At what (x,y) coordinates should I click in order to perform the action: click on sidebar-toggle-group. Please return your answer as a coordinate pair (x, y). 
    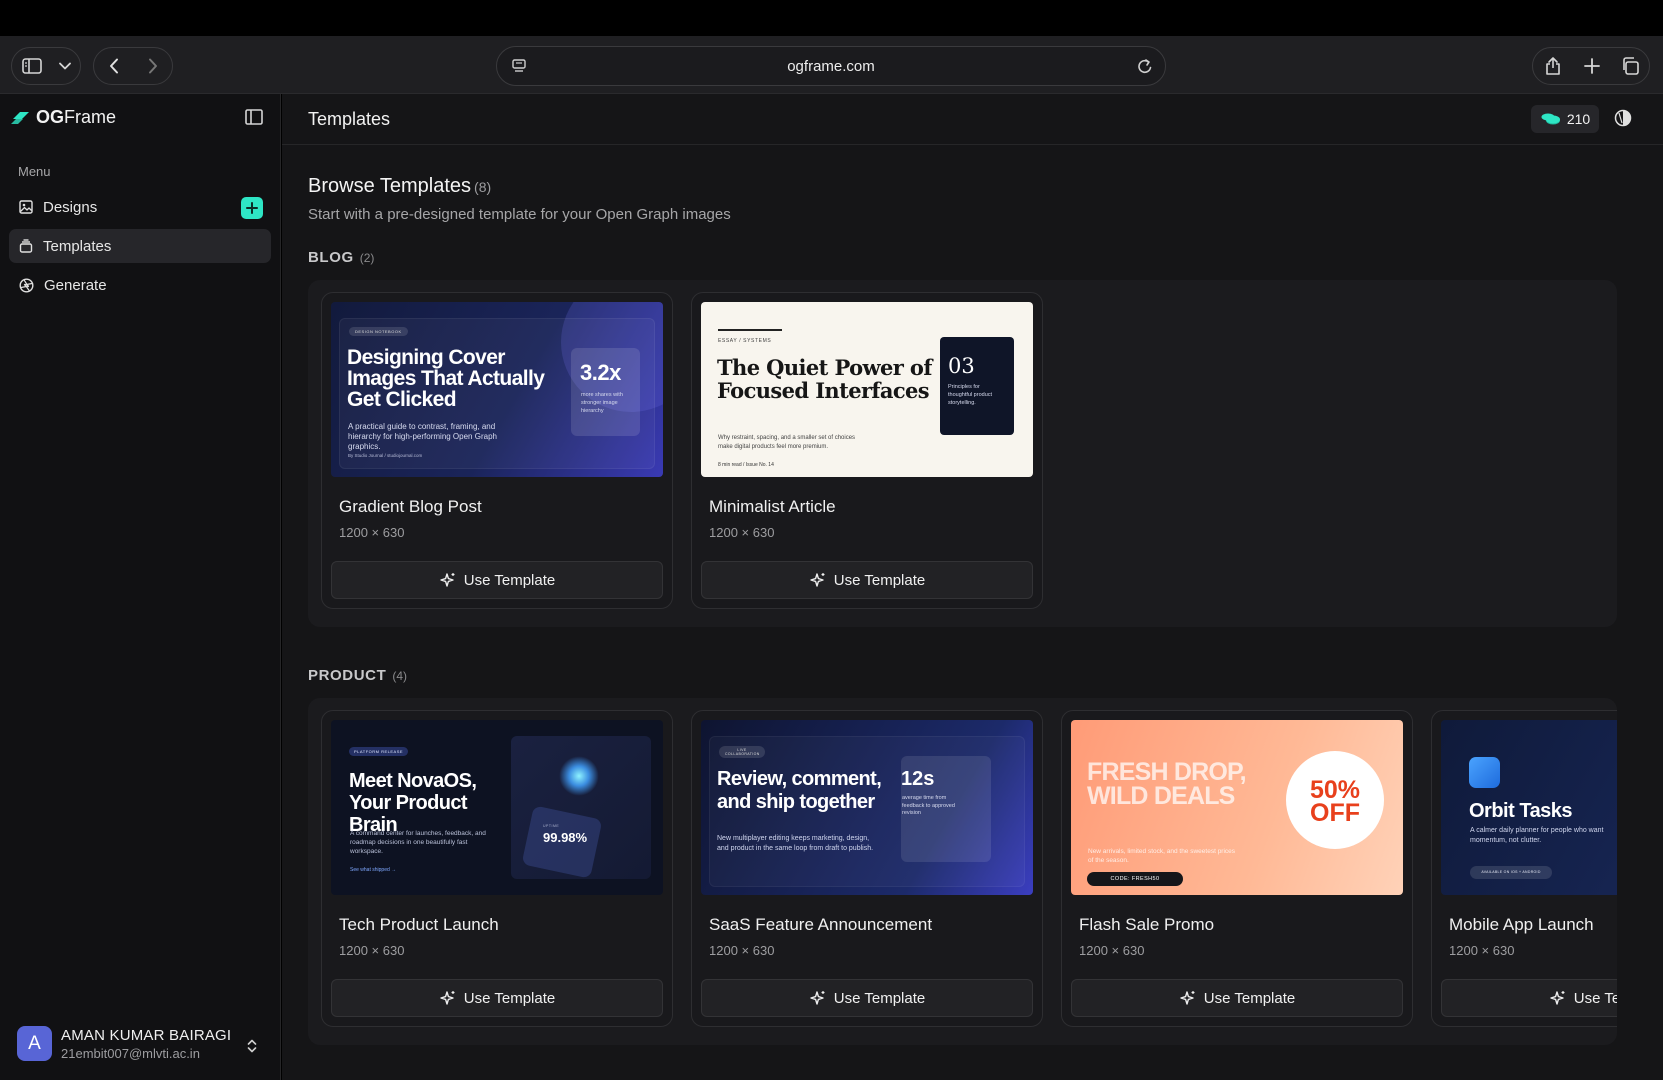
    Looking at the image, I should click on (46, 66).